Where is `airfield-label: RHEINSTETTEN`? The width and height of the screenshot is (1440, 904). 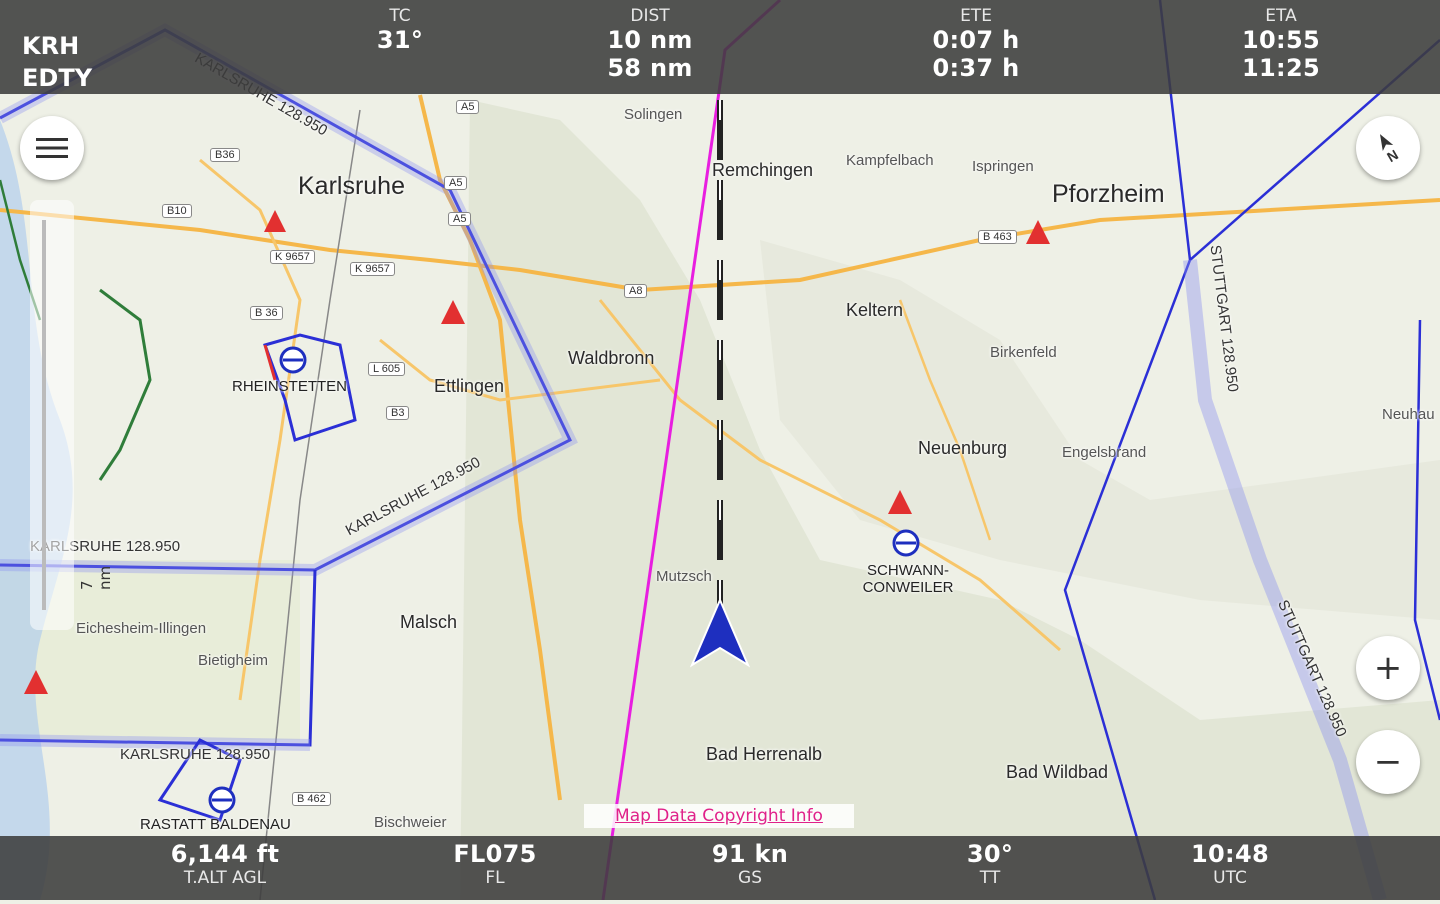 airfield-label: RHEINSTETTEN is located at coordinates (290, 386).